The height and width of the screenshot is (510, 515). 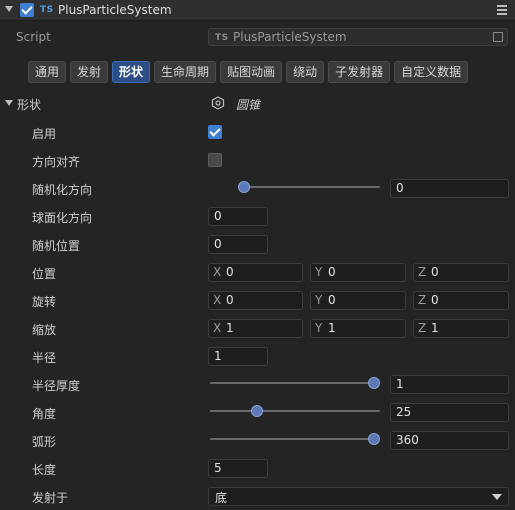 What do you see at coordinates (44, 358) in the screenshot?
I see `radius-label: 半径` at bounding box center [44, 358].